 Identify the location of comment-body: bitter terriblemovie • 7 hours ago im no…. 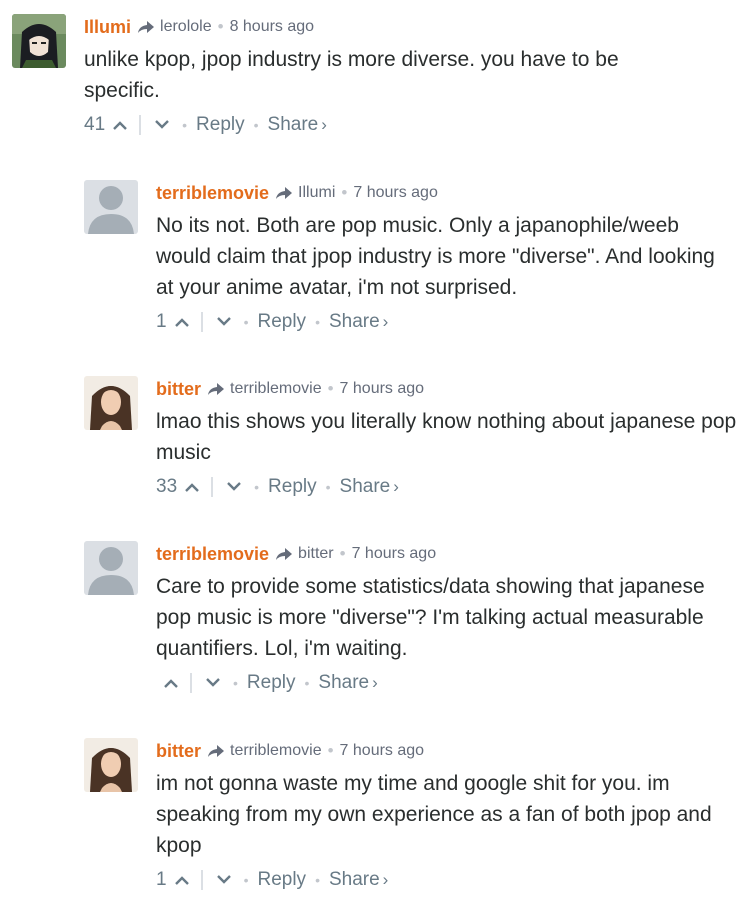
(448, 815).